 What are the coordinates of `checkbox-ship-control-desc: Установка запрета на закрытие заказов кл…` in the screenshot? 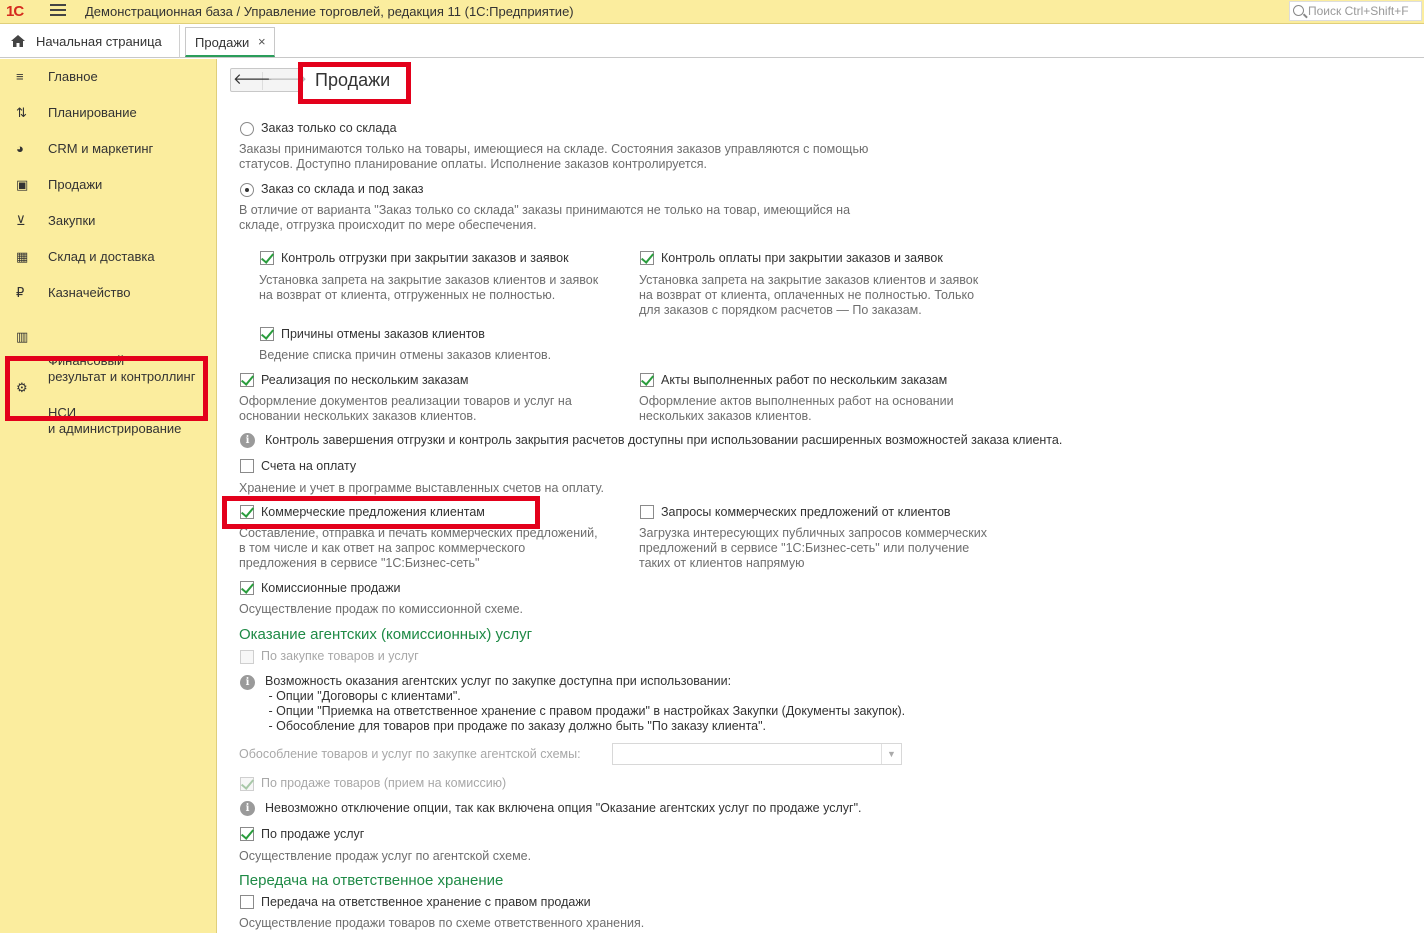 It's located at (429, 287).